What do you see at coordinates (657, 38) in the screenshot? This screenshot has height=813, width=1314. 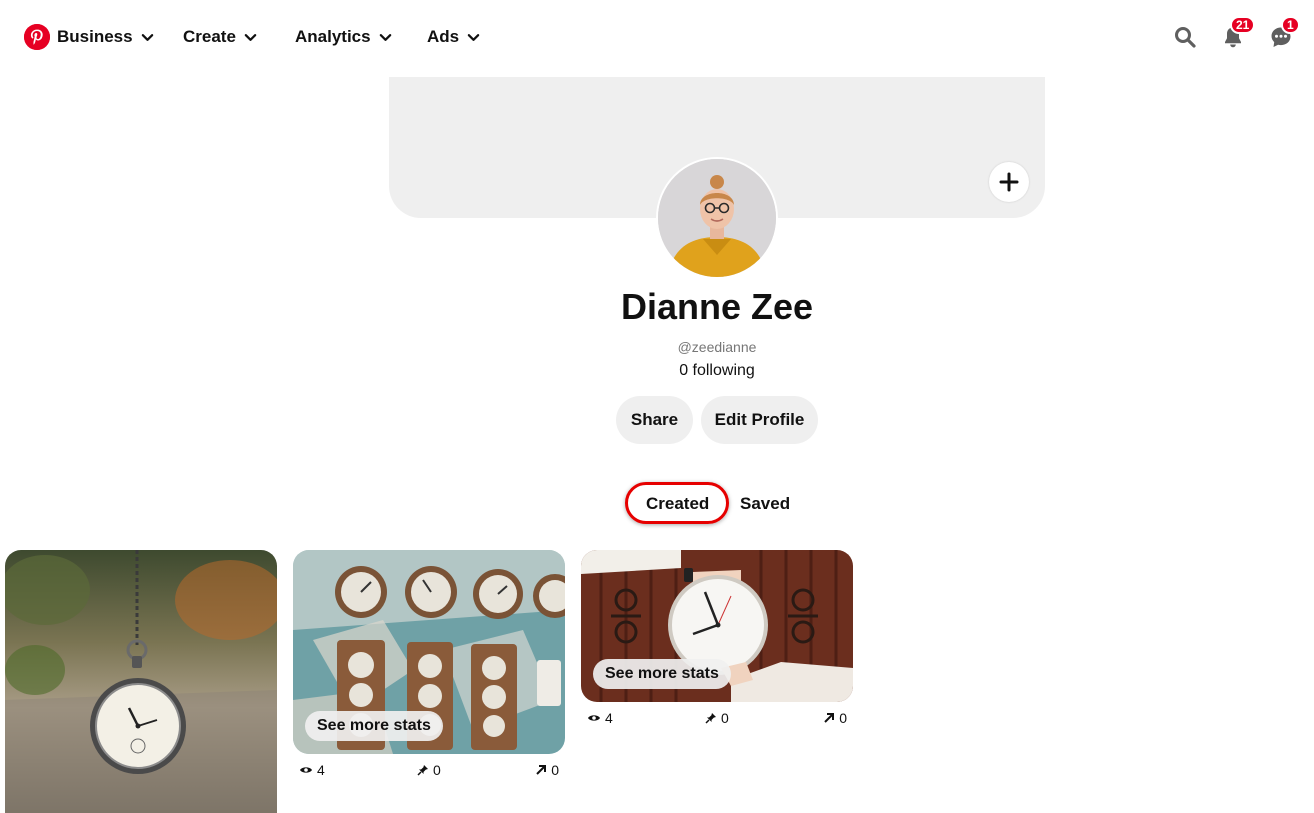 I see `top-navigation: Business Create Analytics Ads 21 1` at bounding box center [657, 38].